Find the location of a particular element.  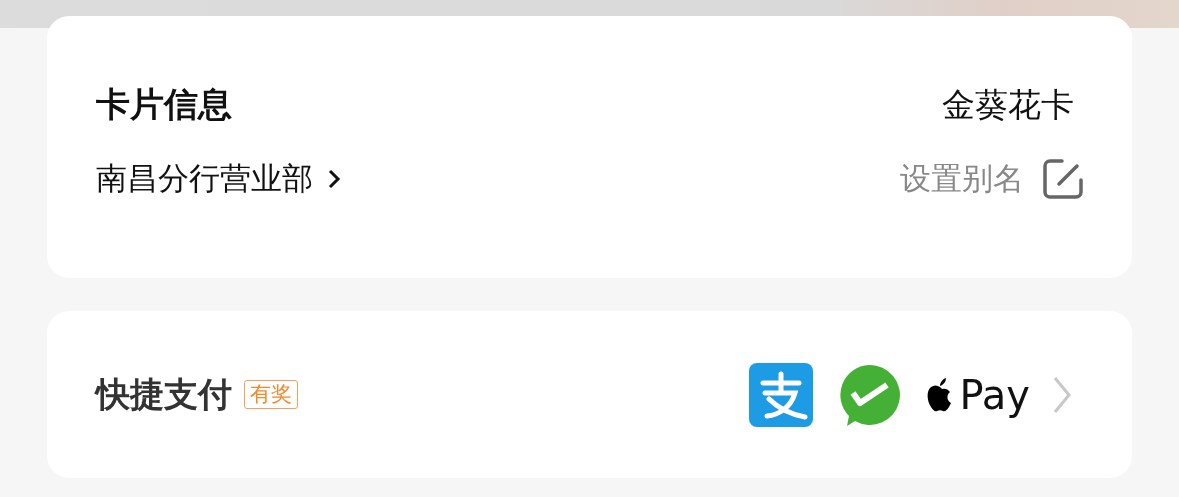

reward-badge: 有奖 is located at coordinates (271, 394).